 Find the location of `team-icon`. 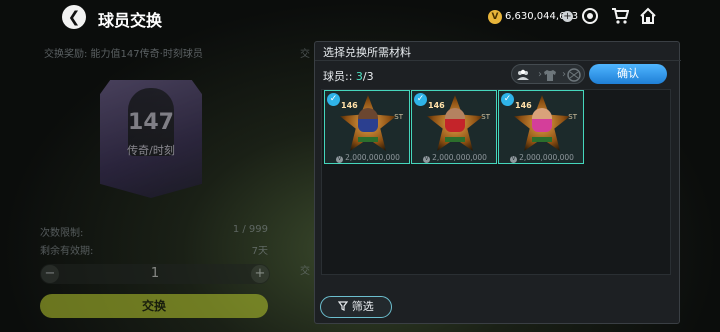

team-icon is located at coordinates (523, 75).